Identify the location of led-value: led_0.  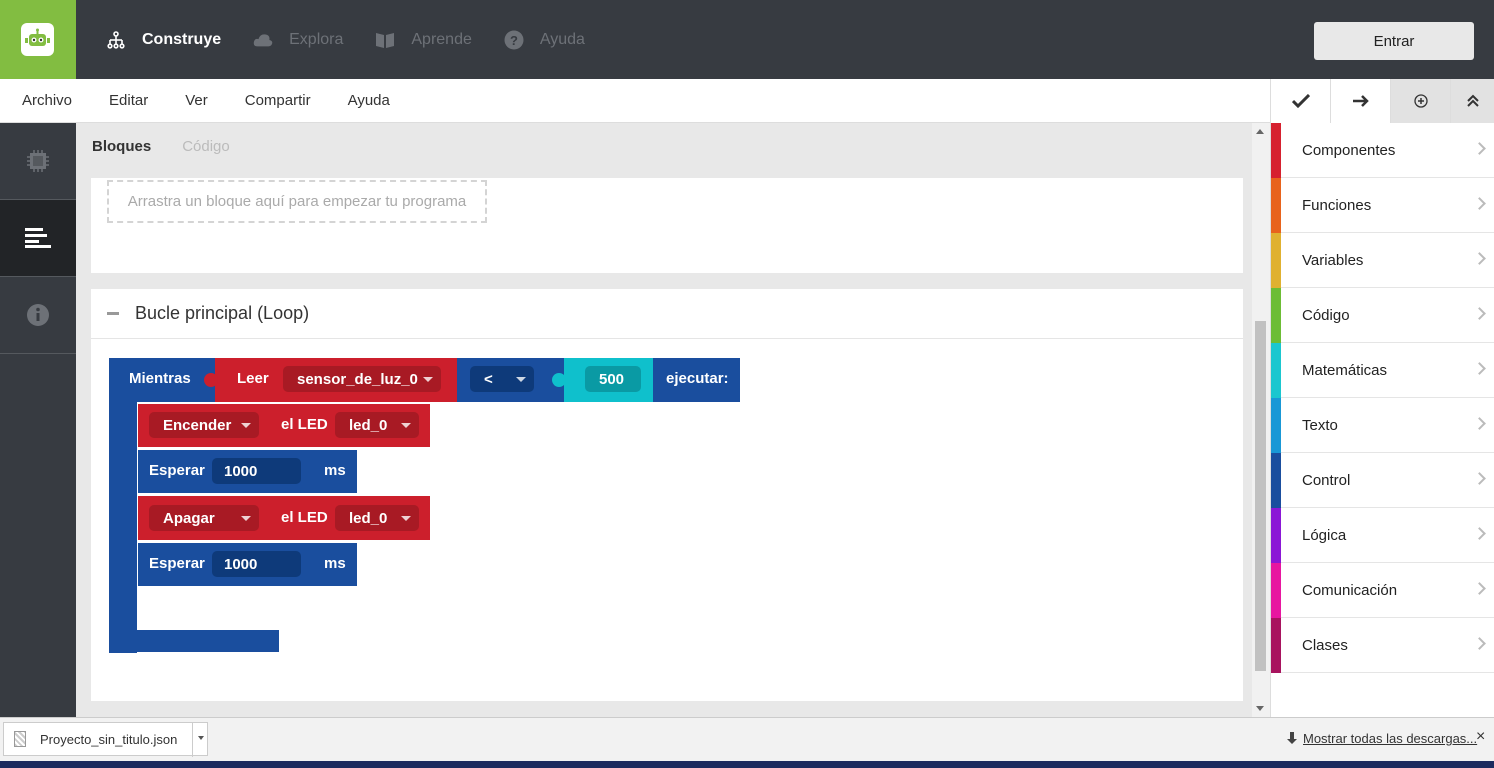
(368, 518).